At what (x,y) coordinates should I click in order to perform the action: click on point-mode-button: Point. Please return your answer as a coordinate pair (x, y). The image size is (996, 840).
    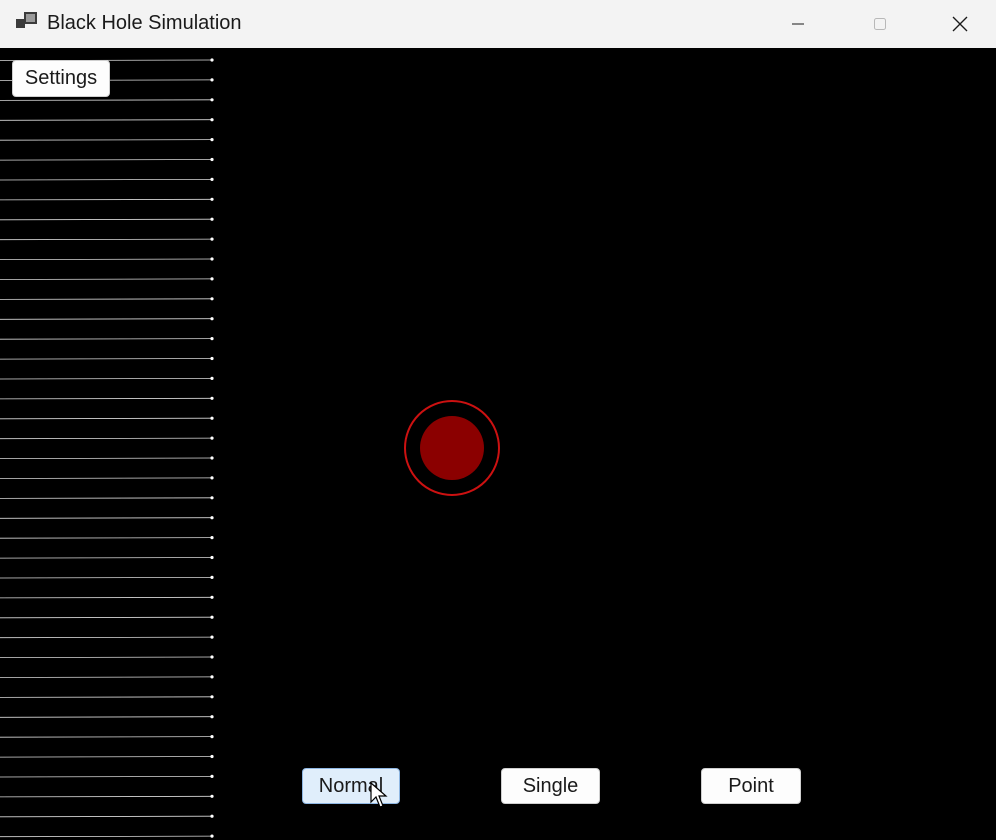
    Looking at the image, I should click on (751, 786).